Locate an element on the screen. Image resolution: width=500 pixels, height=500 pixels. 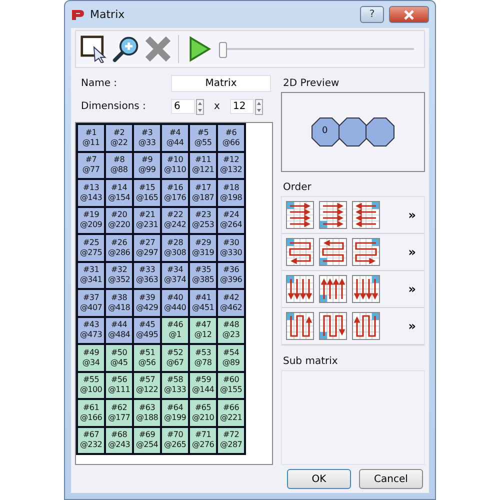
matrix-cell: #23 @253 is located at coordinates (203, 220).